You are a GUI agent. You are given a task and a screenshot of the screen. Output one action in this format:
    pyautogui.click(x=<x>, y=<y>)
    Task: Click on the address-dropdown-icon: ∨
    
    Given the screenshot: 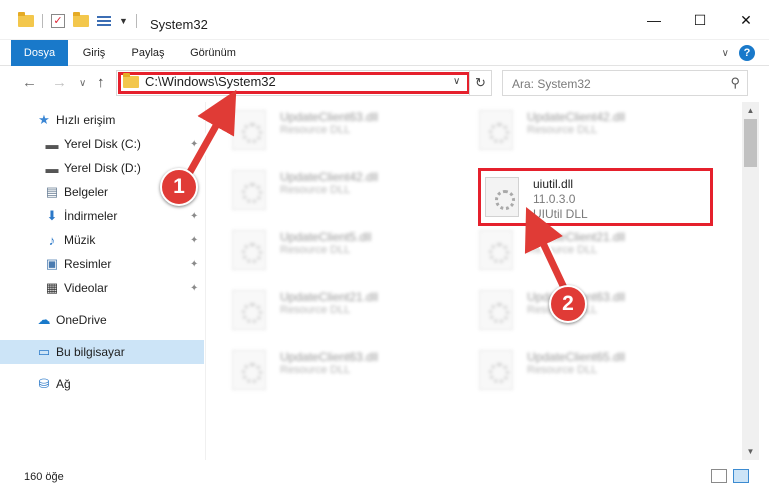 What is the action you would take?
    pyautogui.click(x=456, y=81)
    